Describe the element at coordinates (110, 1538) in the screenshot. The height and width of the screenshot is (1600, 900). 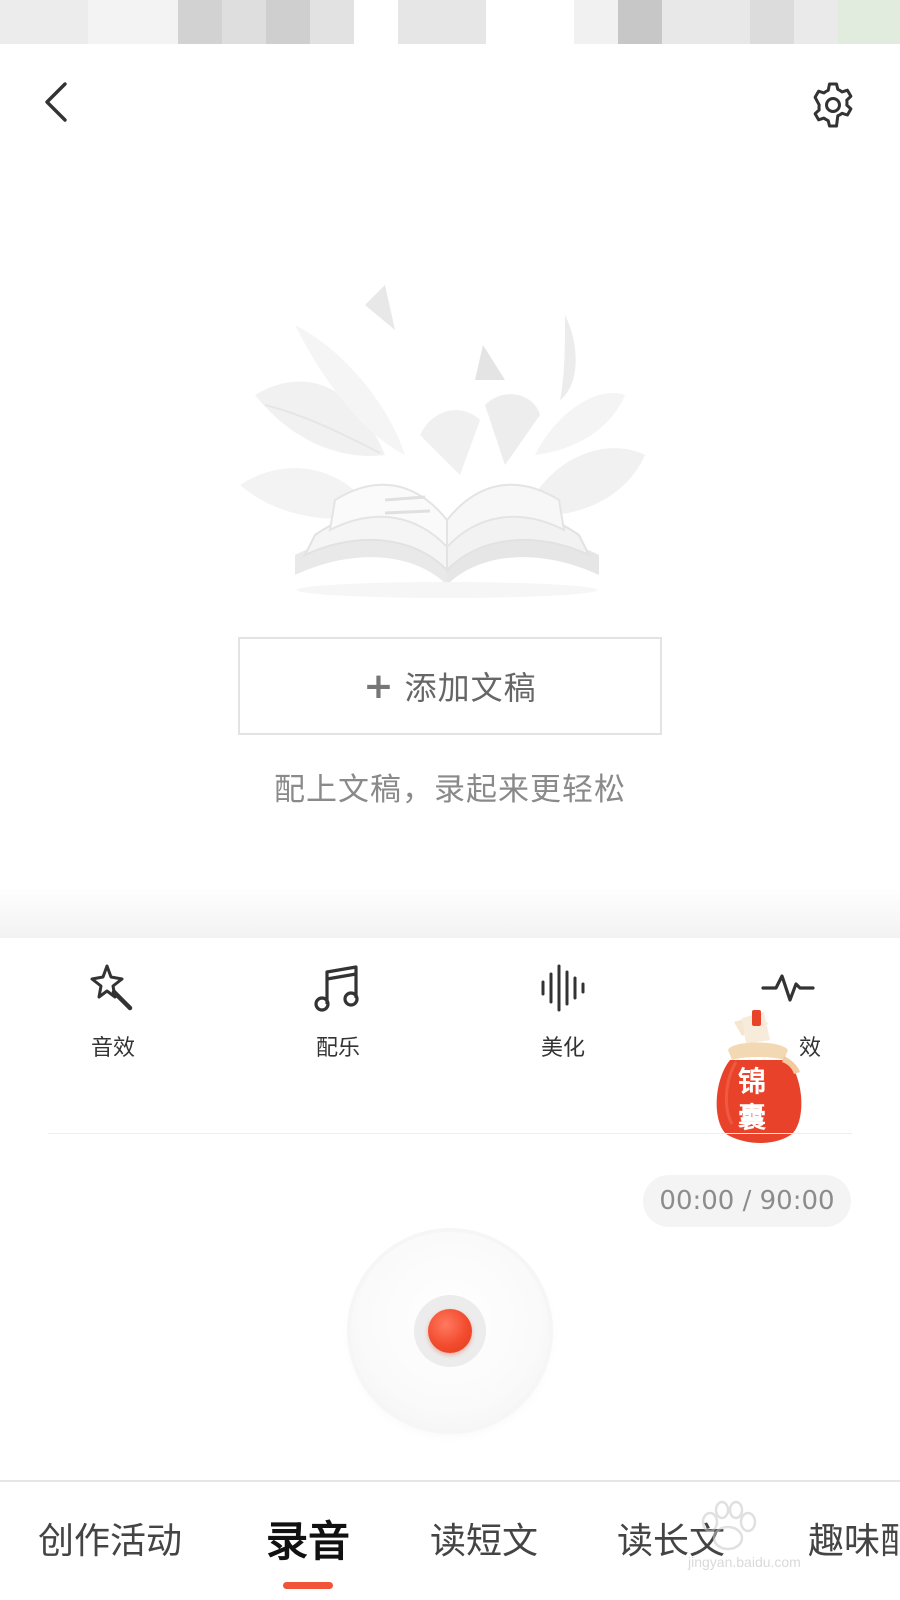
I see `nav-item-activities: 创作活动` at that location.